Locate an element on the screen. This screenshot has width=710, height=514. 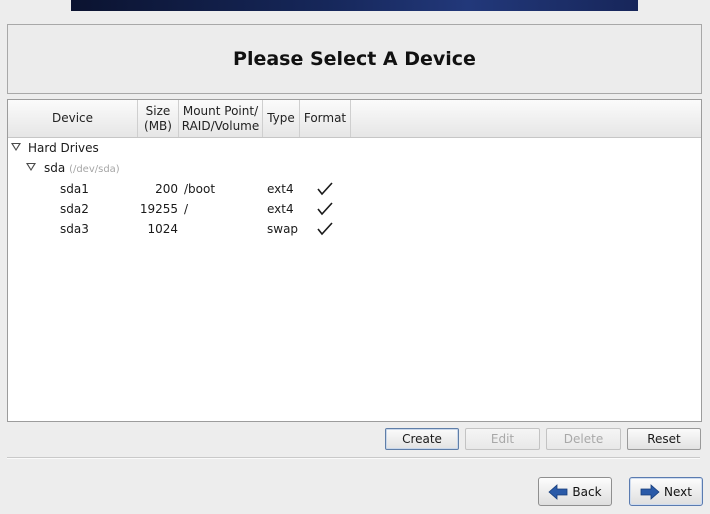
column-format: Format is located at coordinates (325, 118).